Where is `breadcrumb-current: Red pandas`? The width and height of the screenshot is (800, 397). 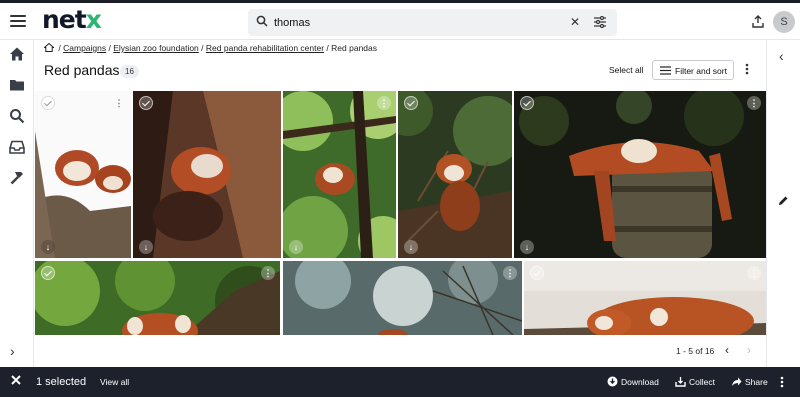 breadcrumb-current: Red pandas is located at coordinates (354, 48).